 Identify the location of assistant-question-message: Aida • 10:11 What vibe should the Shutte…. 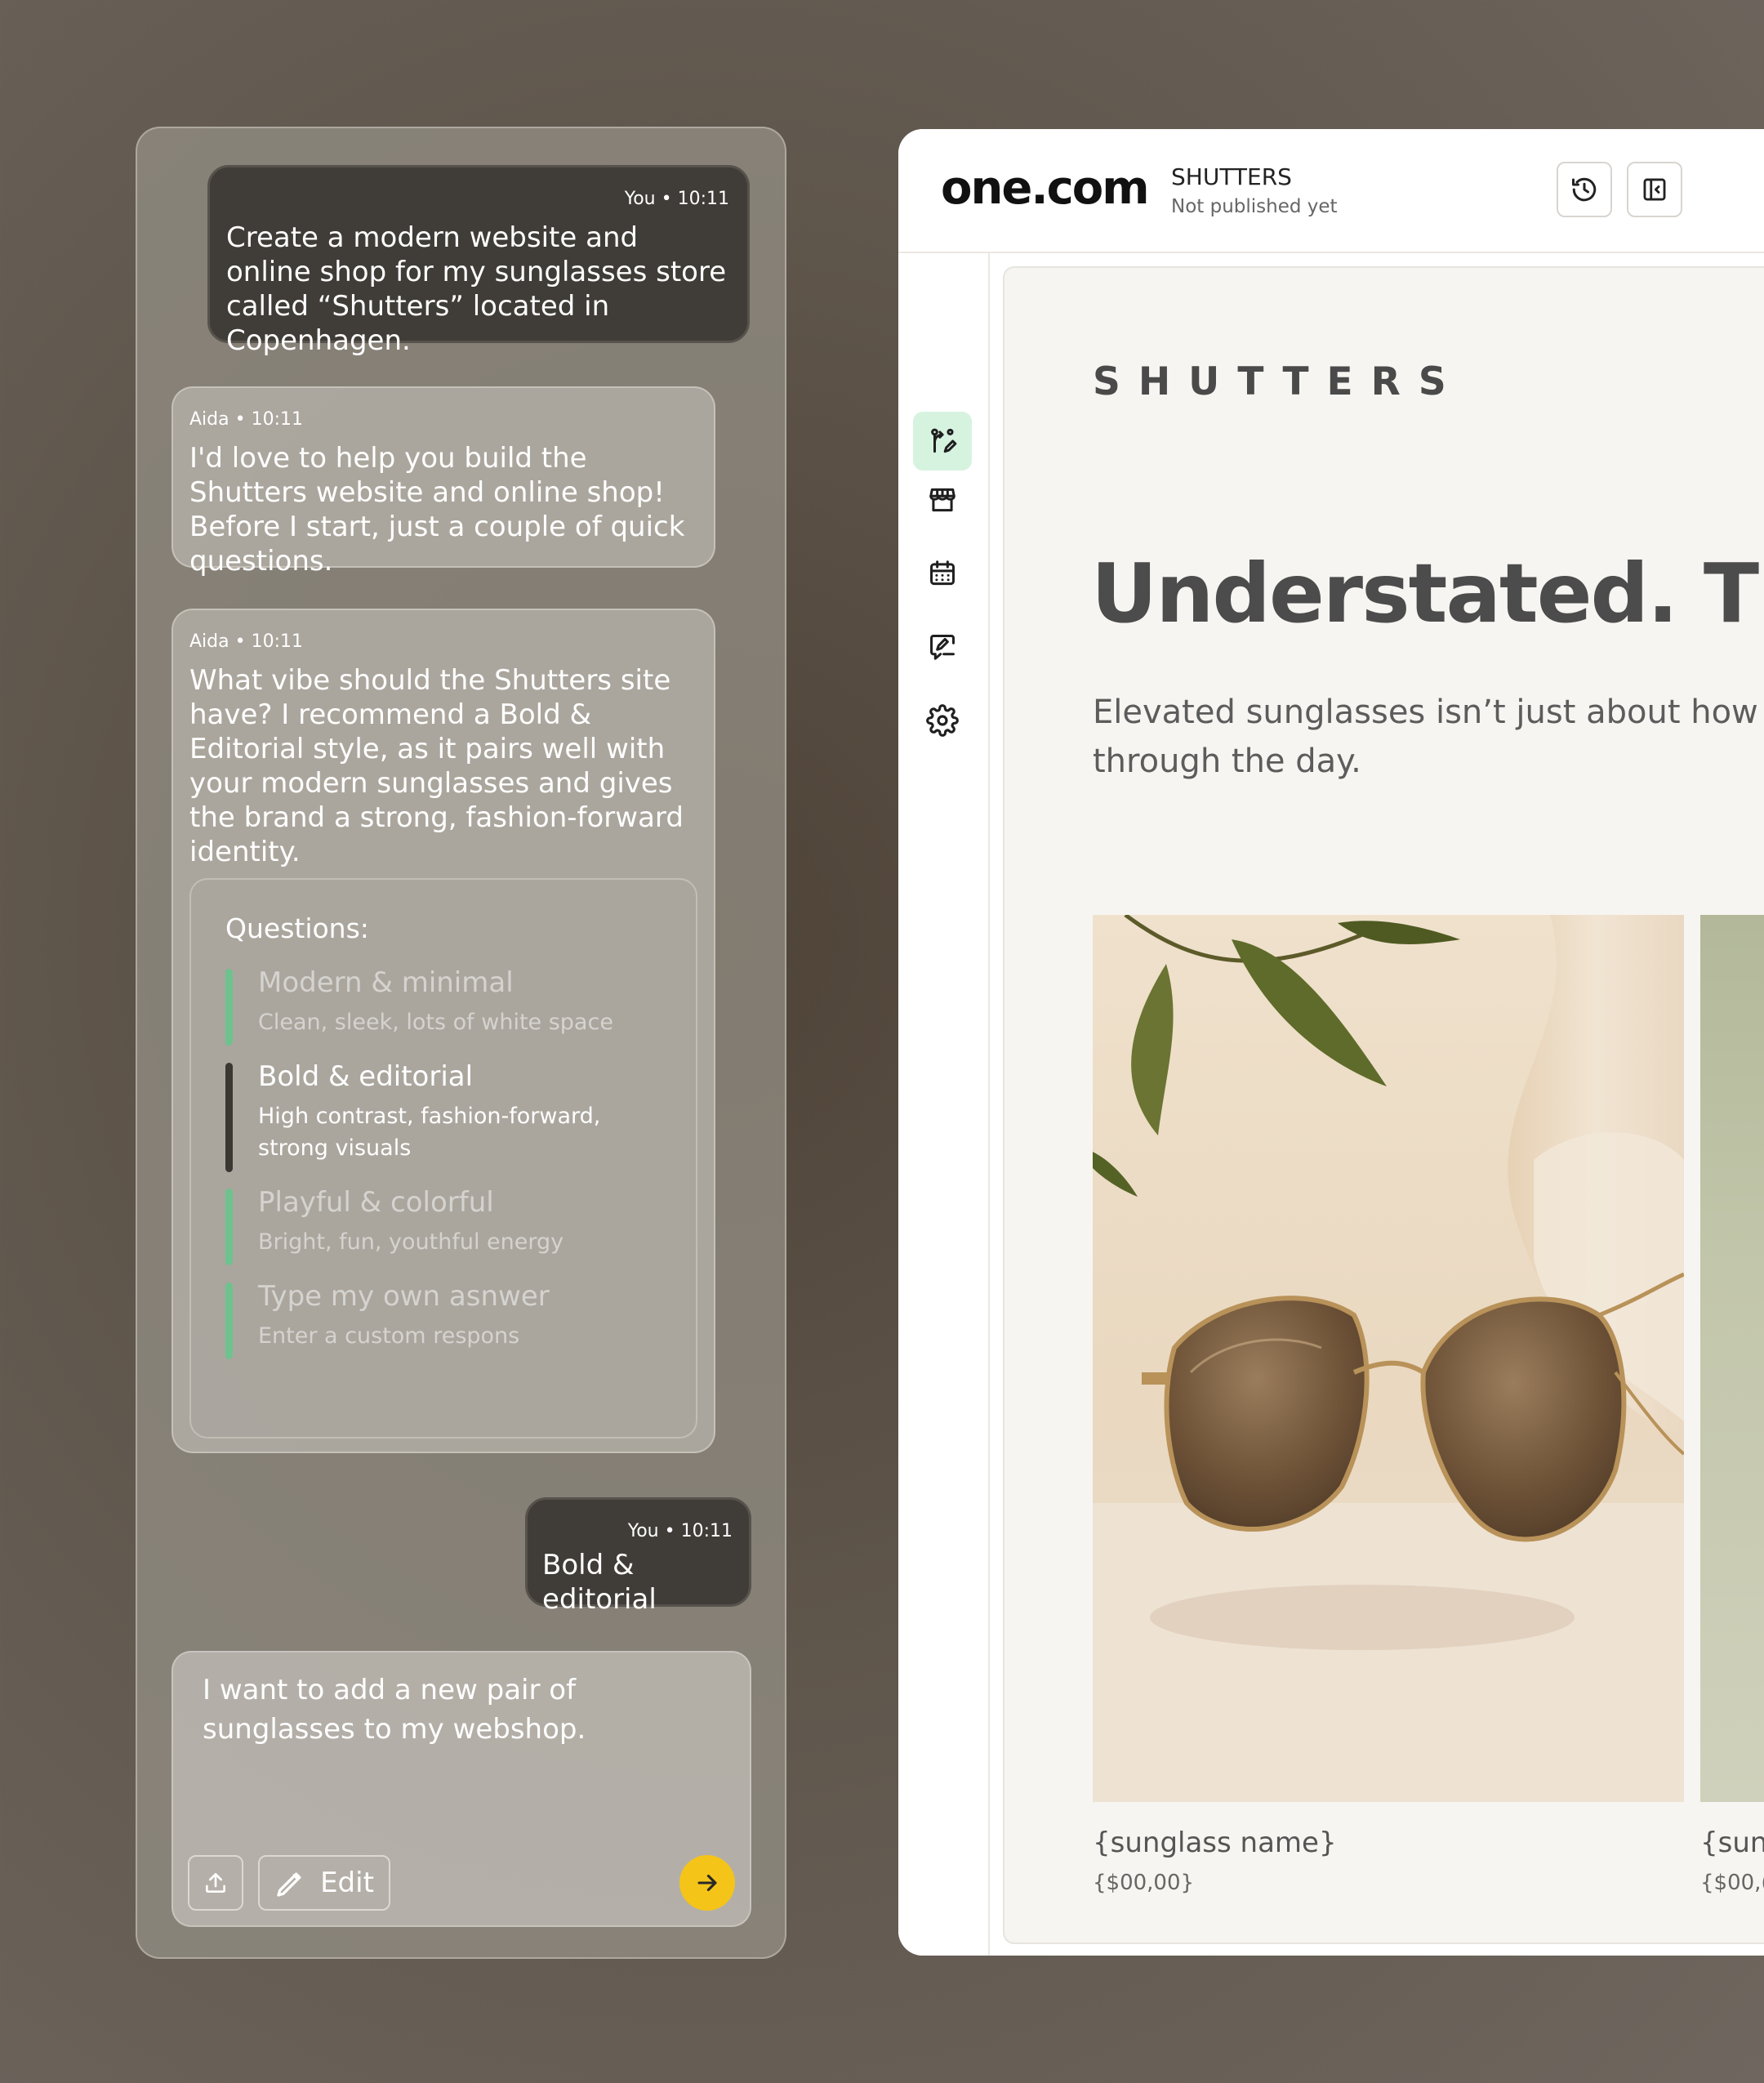
(443, 1031).